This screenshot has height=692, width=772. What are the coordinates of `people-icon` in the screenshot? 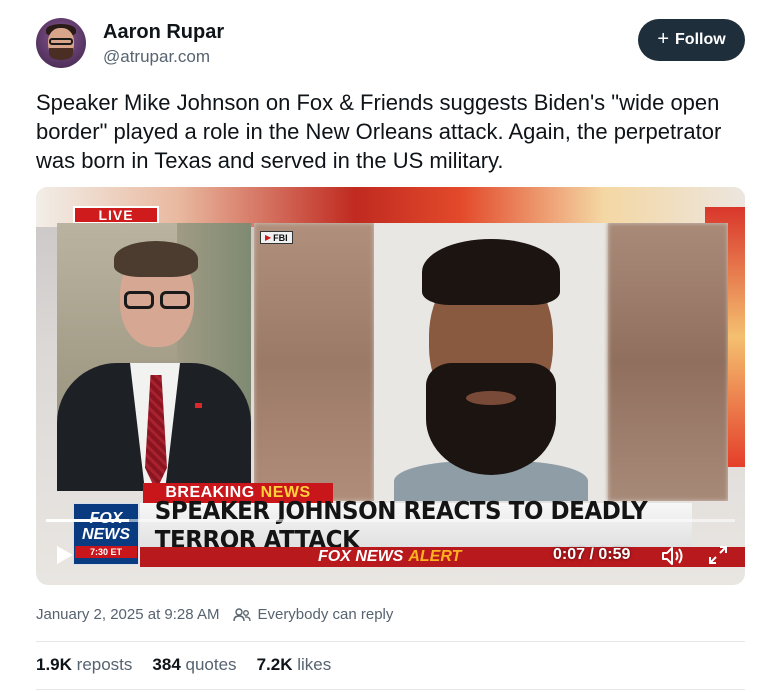 It's located at (242, 614).